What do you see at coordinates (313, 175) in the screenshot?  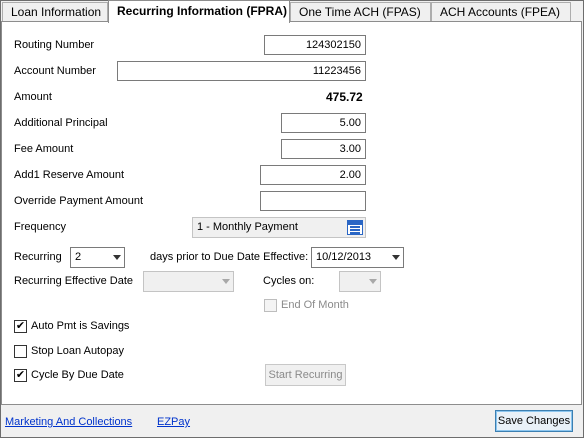 I see `addl-reserve-field: 2.00` at bounding box center [313, 175].